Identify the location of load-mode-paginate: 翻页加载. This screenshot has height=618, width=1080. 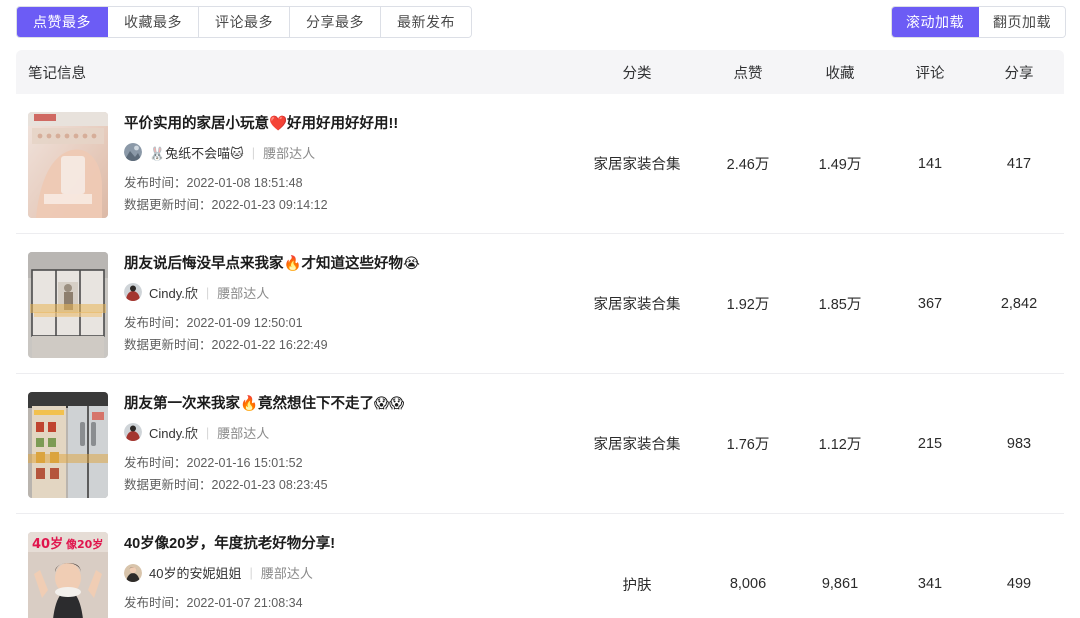
(1022, 22).